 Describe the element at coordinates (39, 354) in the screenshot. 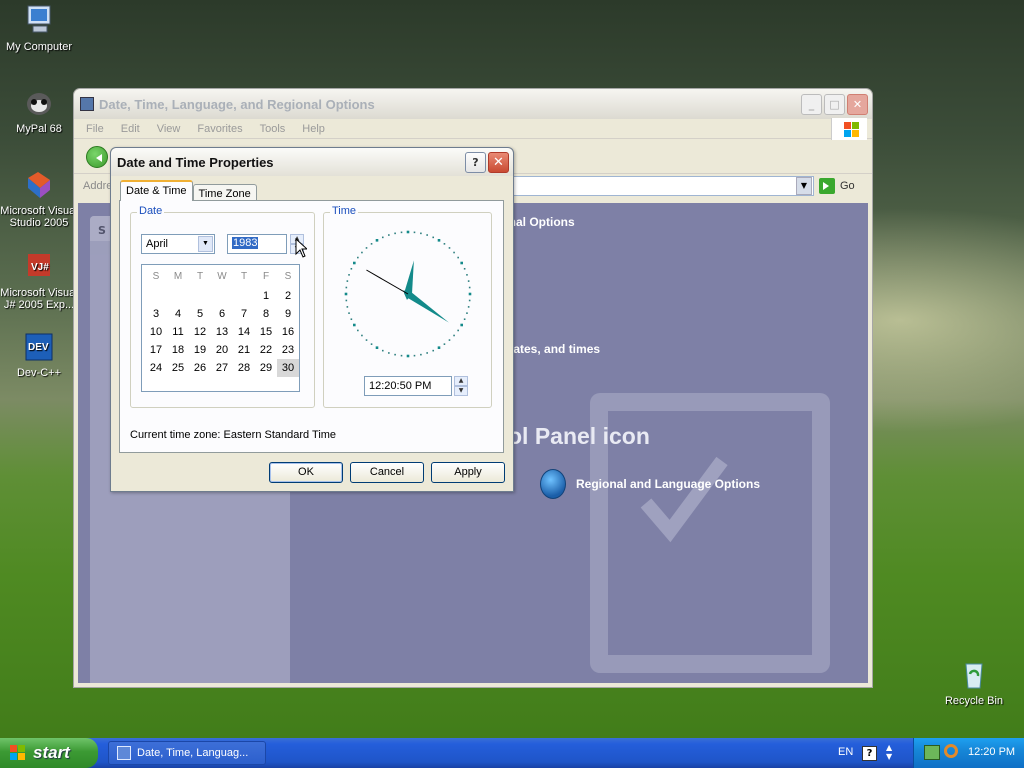

I see `desktop-icon-devcpp: DEV Dev-C++` at that location.